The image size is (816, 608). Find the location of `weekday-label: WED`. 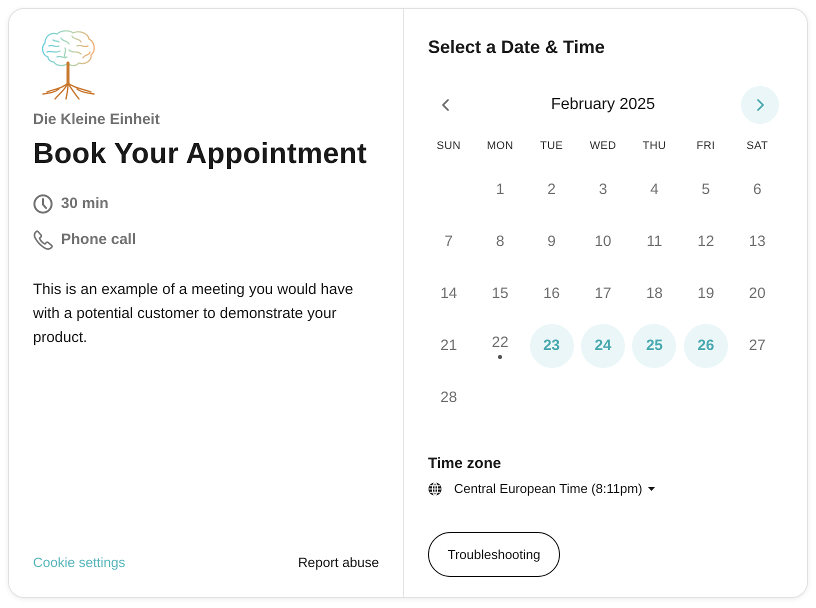

weekday-label: WED is located at coordinates (603, 146).